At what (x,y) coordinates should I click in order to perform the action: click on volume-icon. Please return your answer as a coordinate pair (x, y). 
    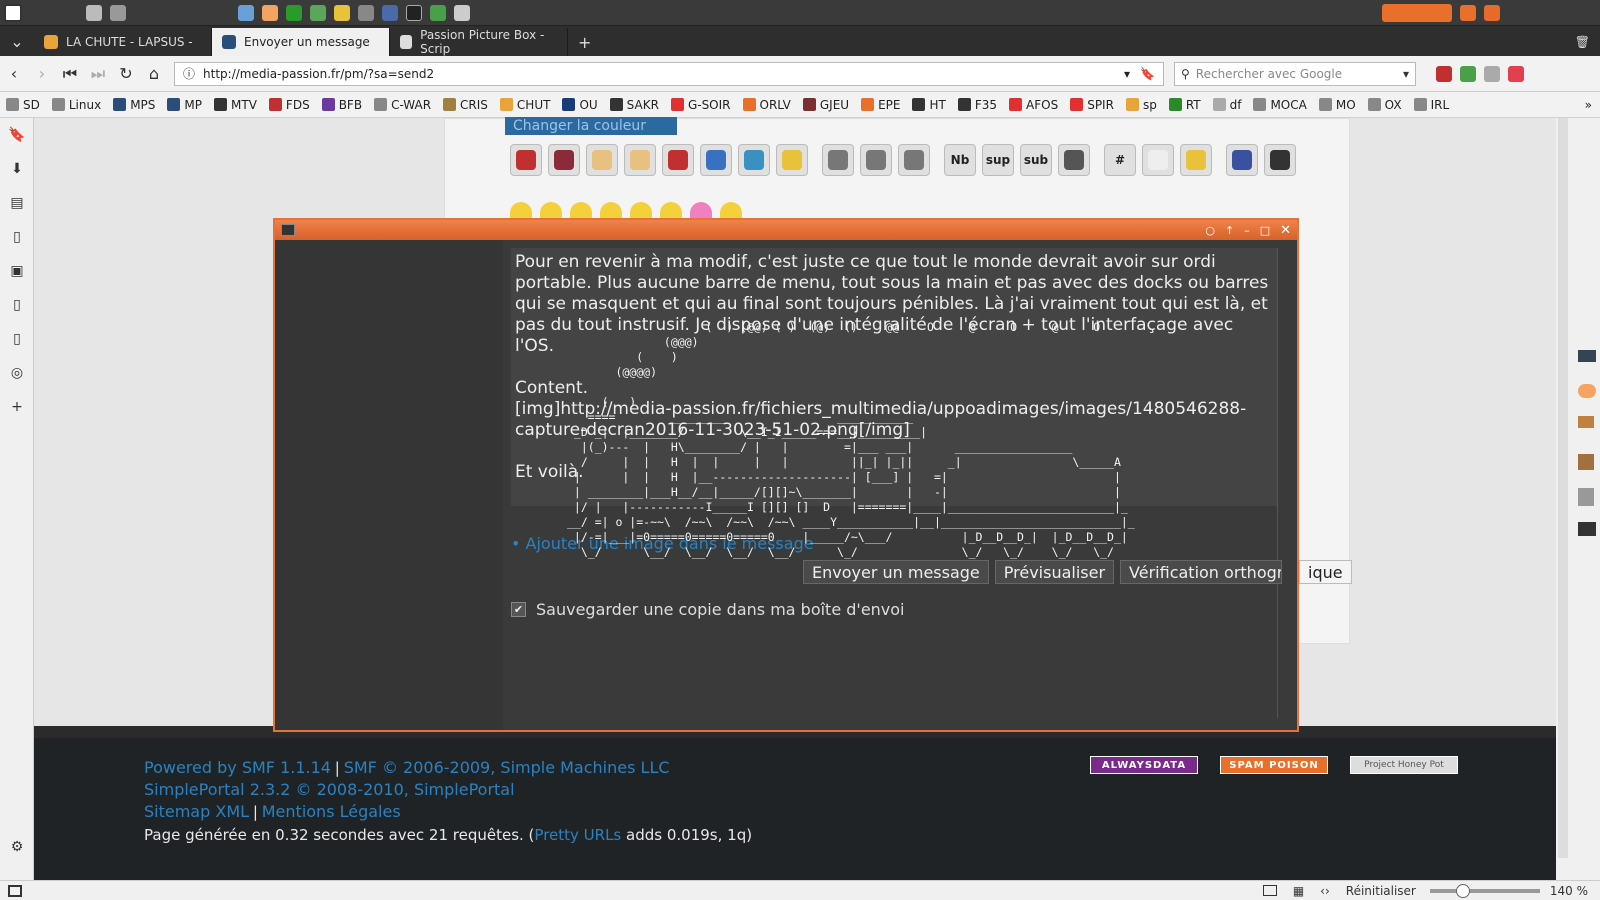
    Looking at the image, I should click on (94, 12).